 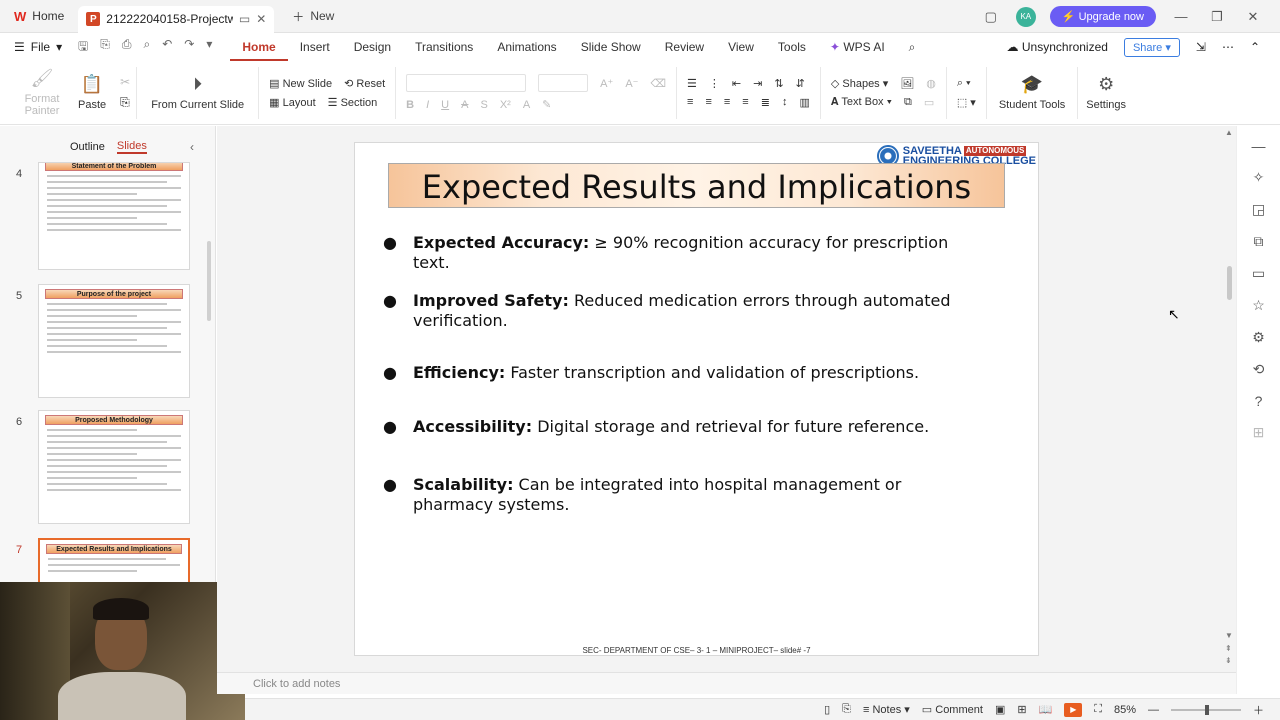 What do you see at coordinates (189, 47) in the screenshot?
I see `redo-icon: ↷` at bounding box center [189, 47].